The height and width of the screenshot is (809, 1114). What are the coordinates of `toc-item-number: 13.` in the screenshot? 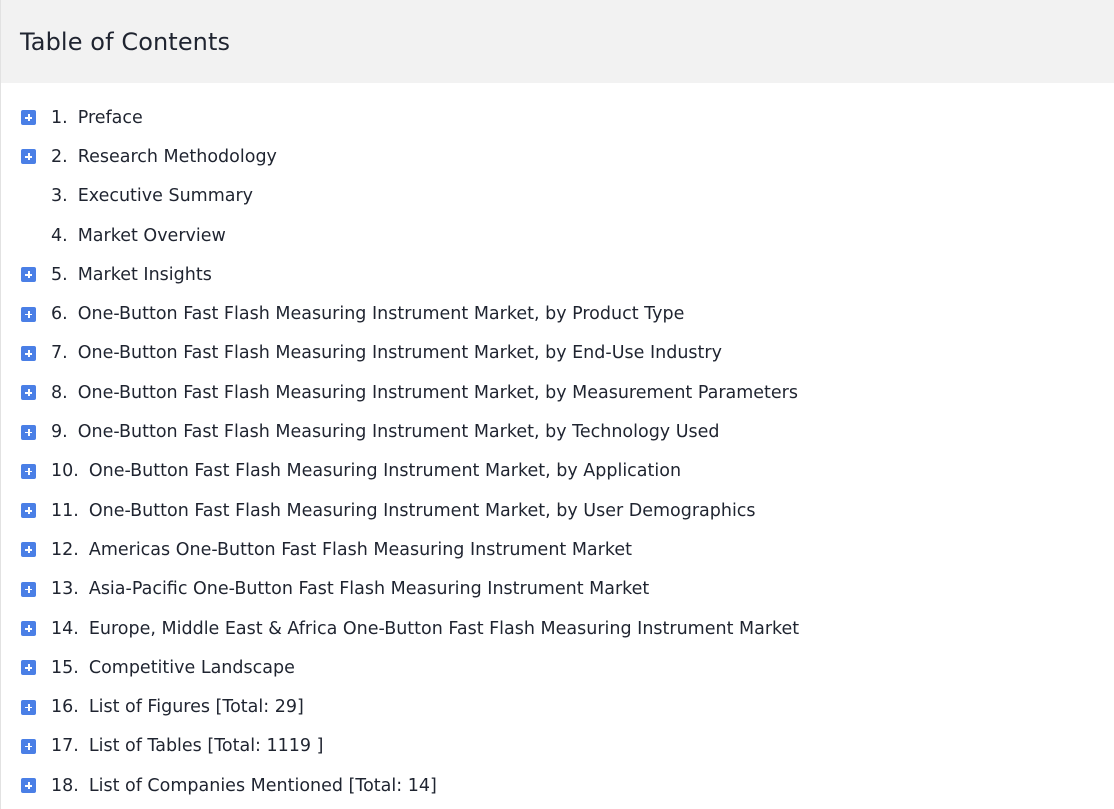 It's located at (65, 589).